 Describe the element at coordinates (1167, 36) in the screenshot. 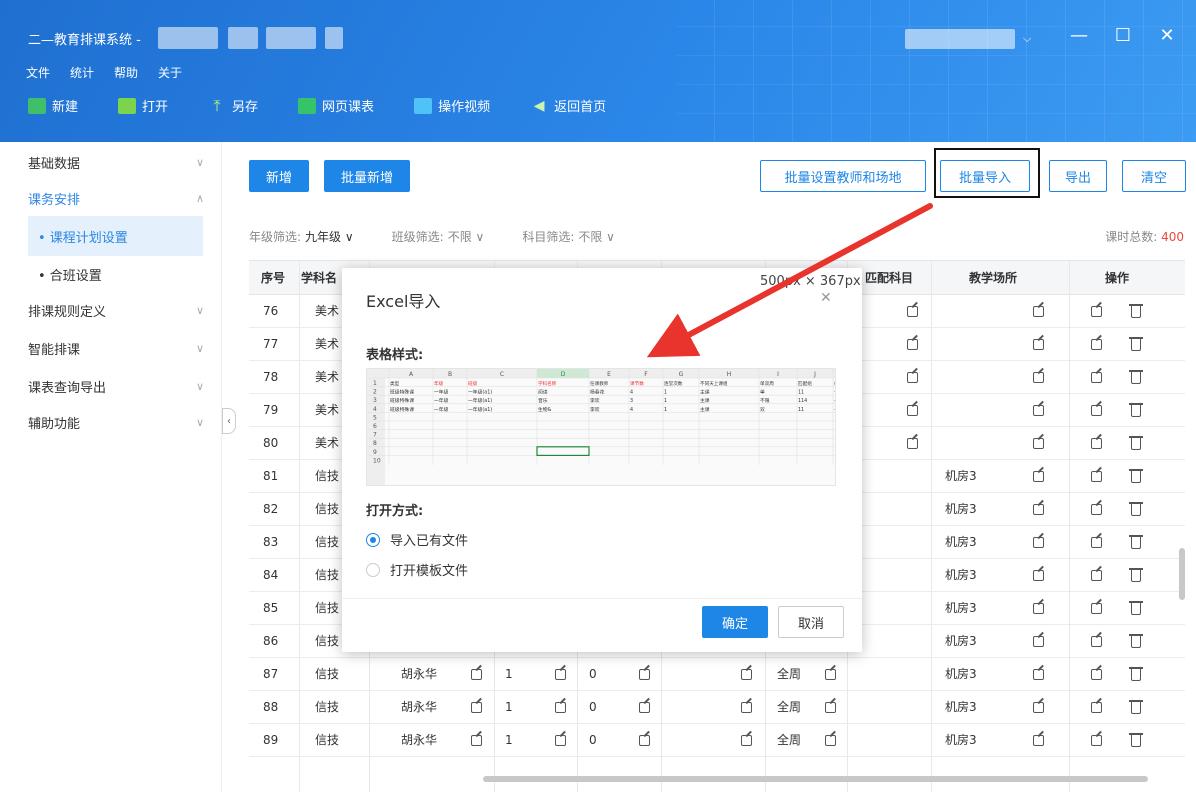

I see `close-window-button: ✕` at that location.